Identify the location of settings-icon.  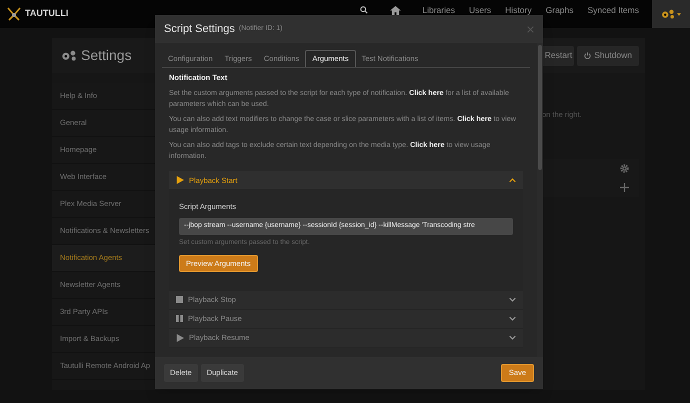
(624, 169).